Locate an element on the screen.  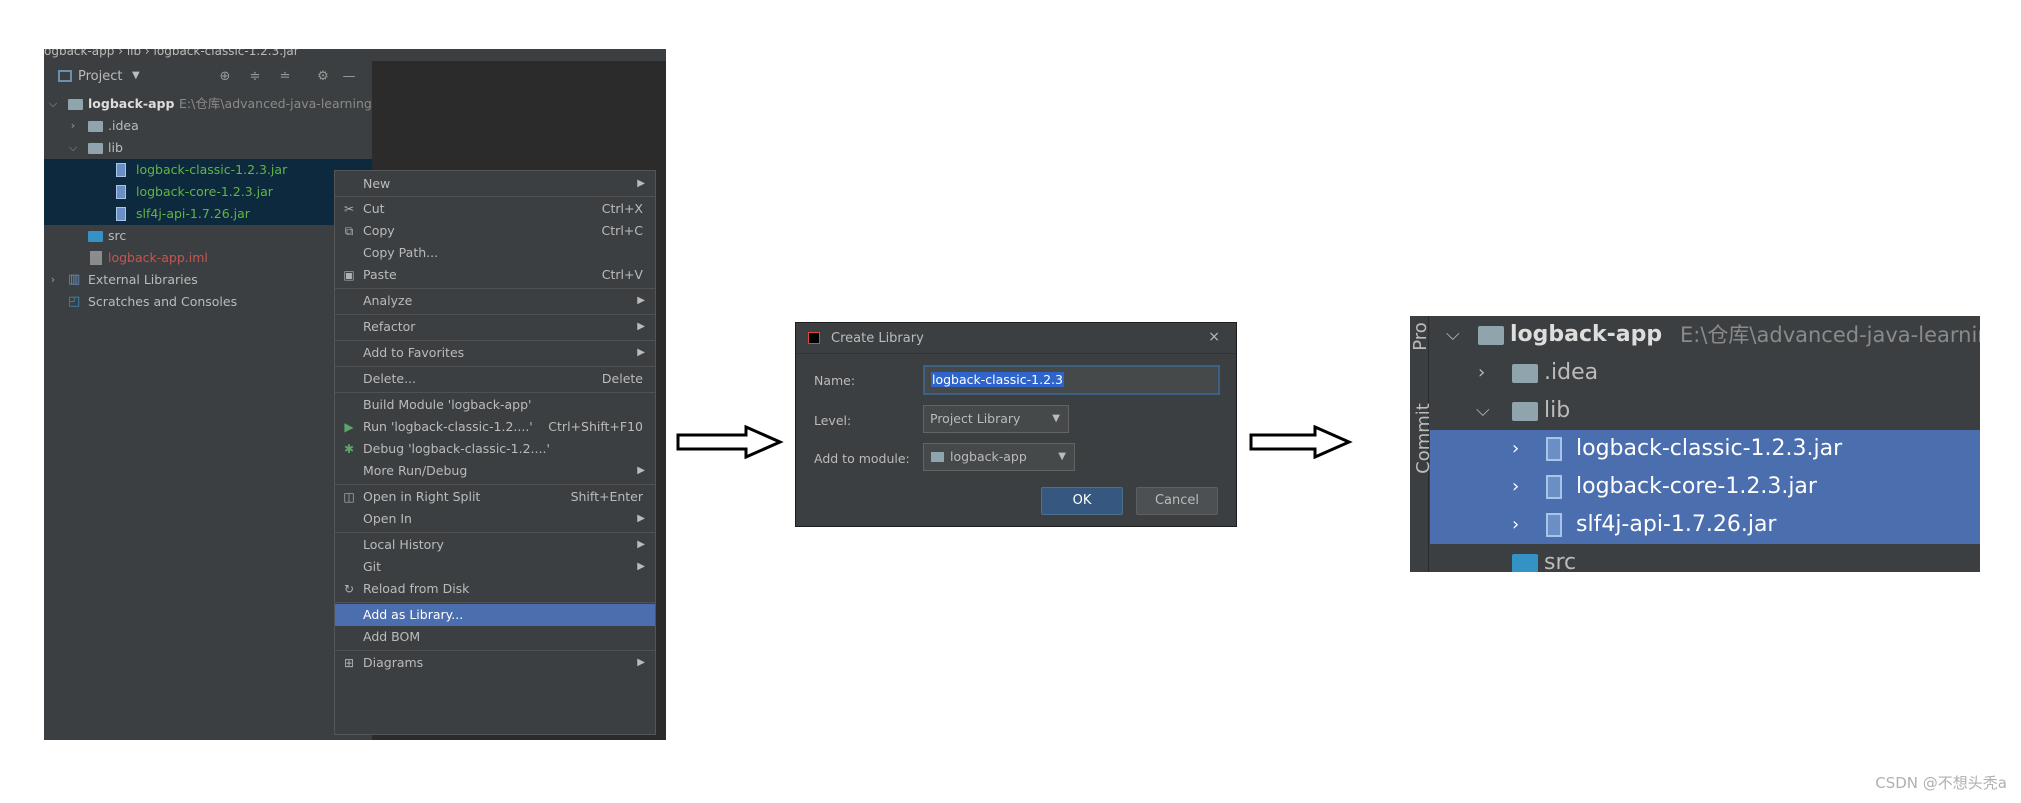
menu-item-delete: Delete... Delete is located at coordinates (495, 379).